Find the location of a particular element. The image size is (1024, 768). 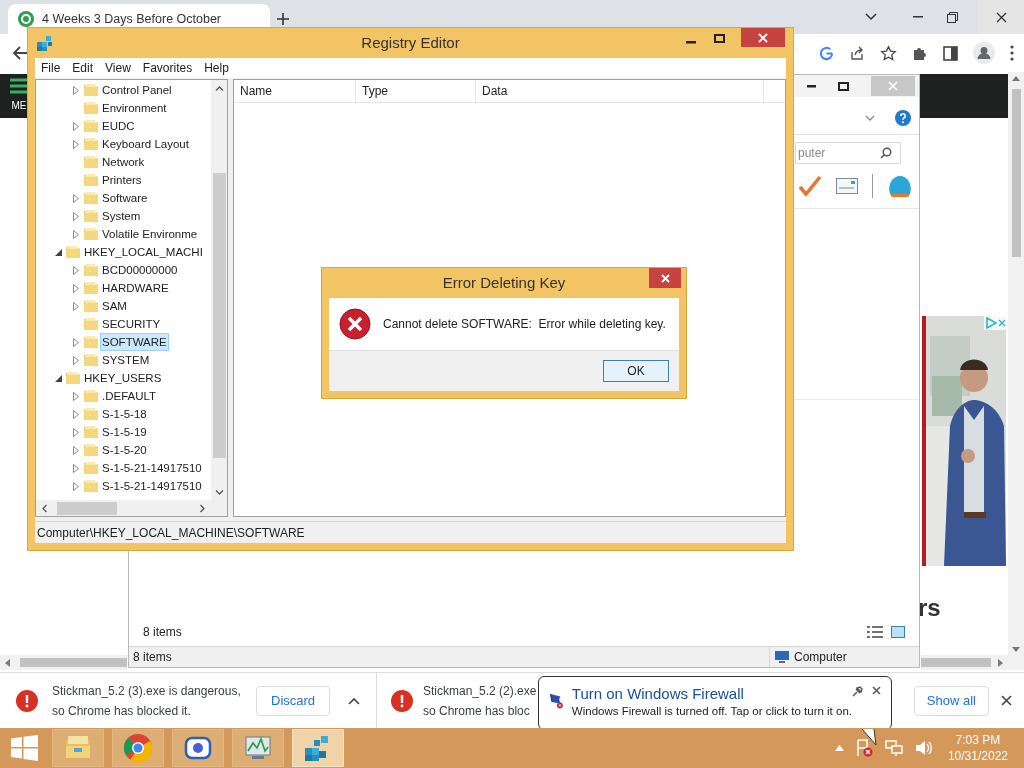

menu-item: Edit is located at coordinates (83, 68).